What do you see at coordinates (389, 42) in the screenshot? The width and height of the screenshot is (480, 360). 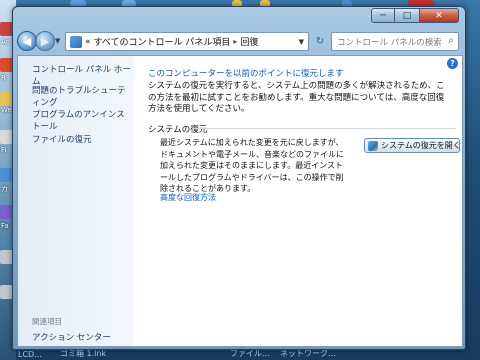 I see `search-placeholder: コントロール パネルの検索` at bounding box center [389, 42].